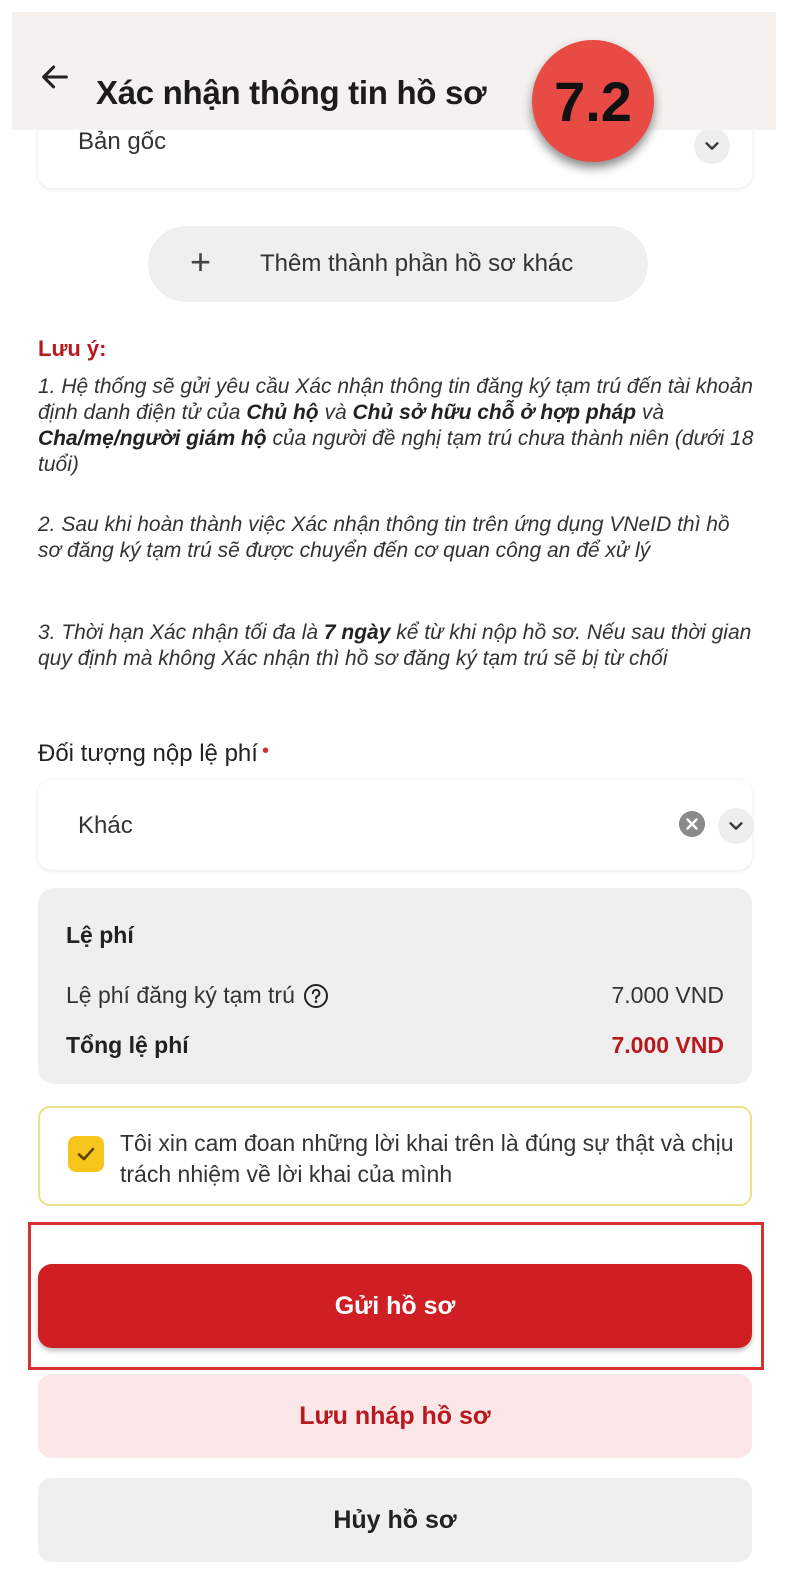  What do you see at coordinates (667, 1045) in the screenshot?
I see `total-fee-value: 7.000 VND` at bounding box center [667, 1045].